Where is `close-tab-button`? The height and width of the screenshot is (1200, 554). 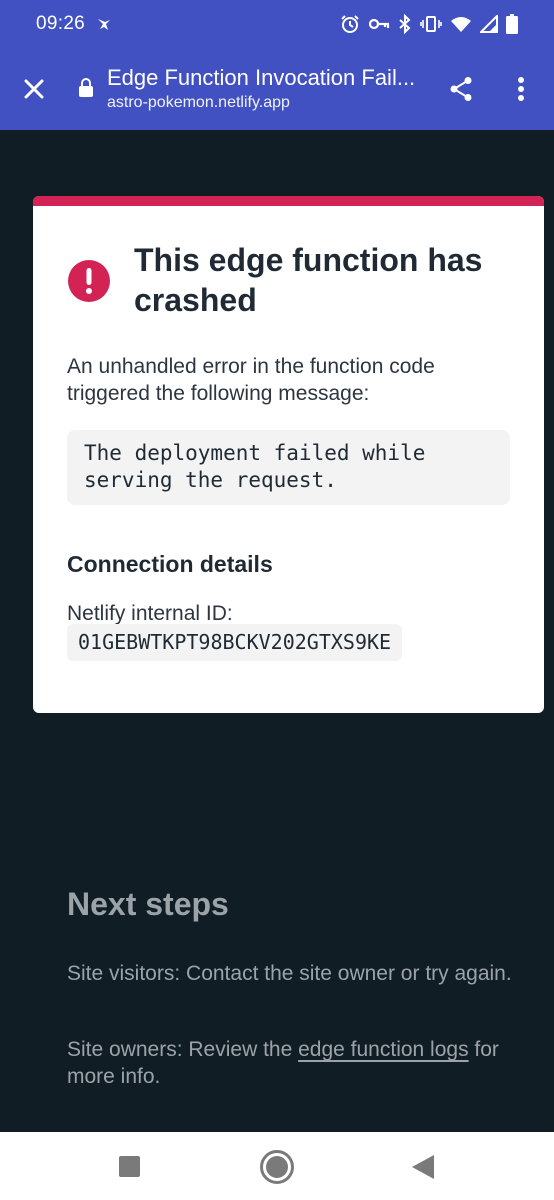
close-tab-button is located at coordinates (34, 89).